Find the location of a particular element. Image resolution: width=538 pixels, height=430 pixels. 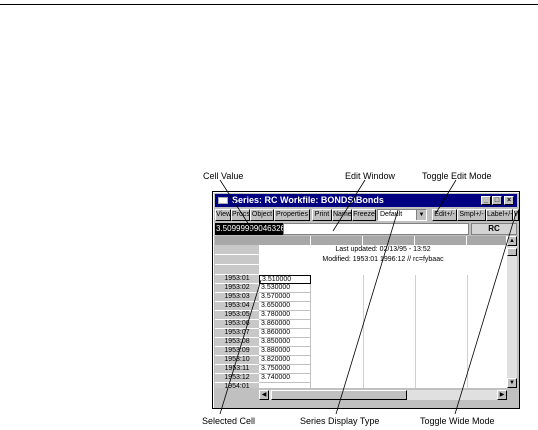

label-toggle-button: Label+/- is located at coordinates (499, 215).